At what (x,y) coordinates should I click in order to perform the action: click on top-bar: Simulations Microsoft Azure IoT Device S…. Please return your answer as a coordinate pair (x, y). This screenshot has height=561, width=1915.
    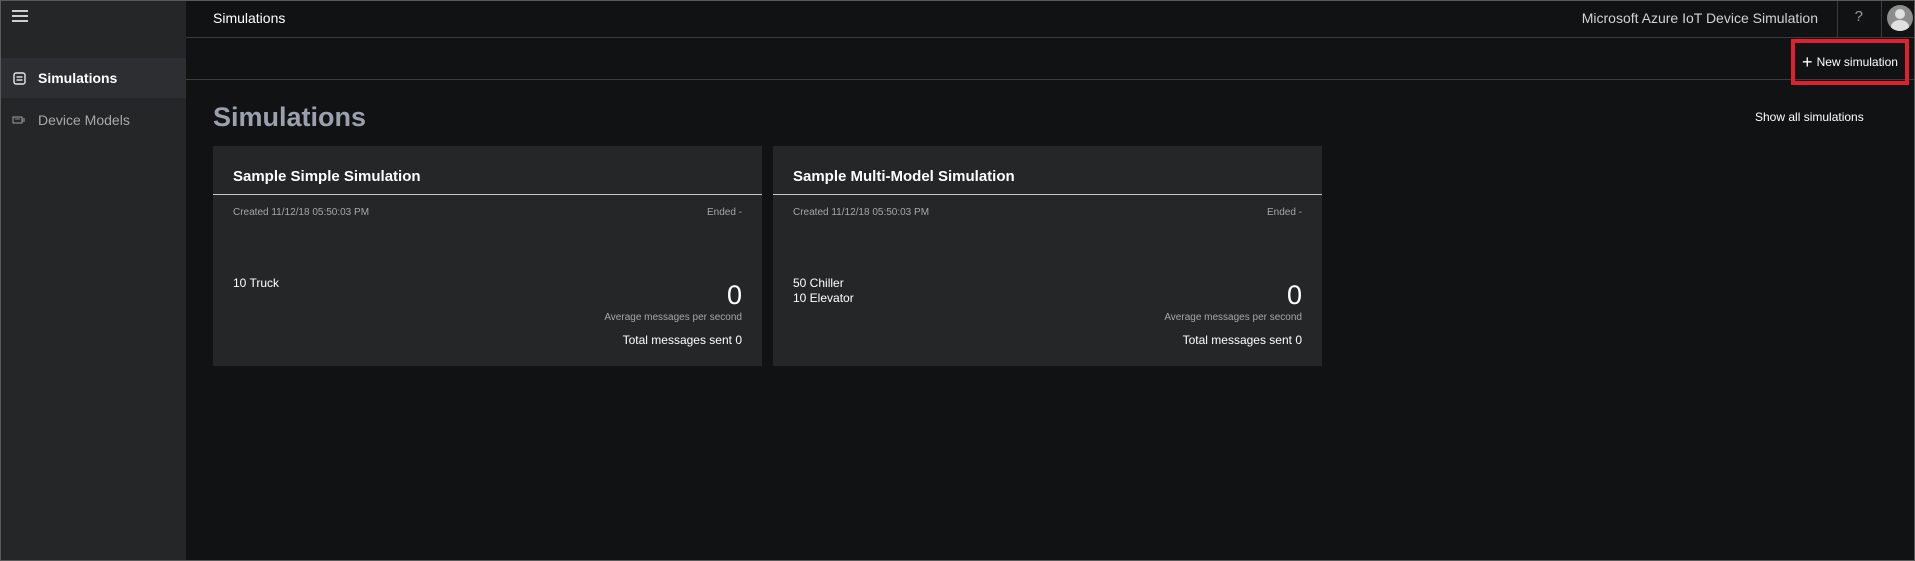
    Looking at the image, I should click on (1050, 19).